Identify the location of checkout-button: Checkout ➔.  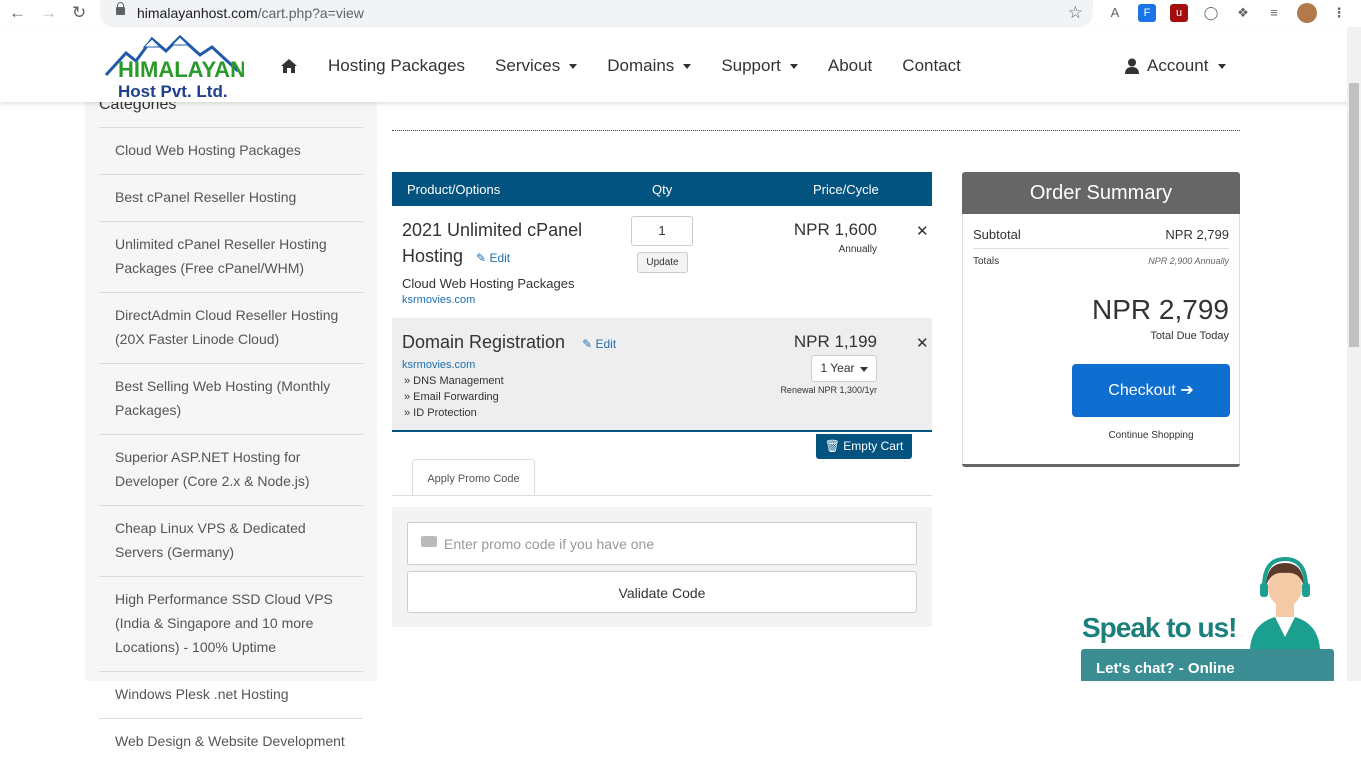
(1151, 390).